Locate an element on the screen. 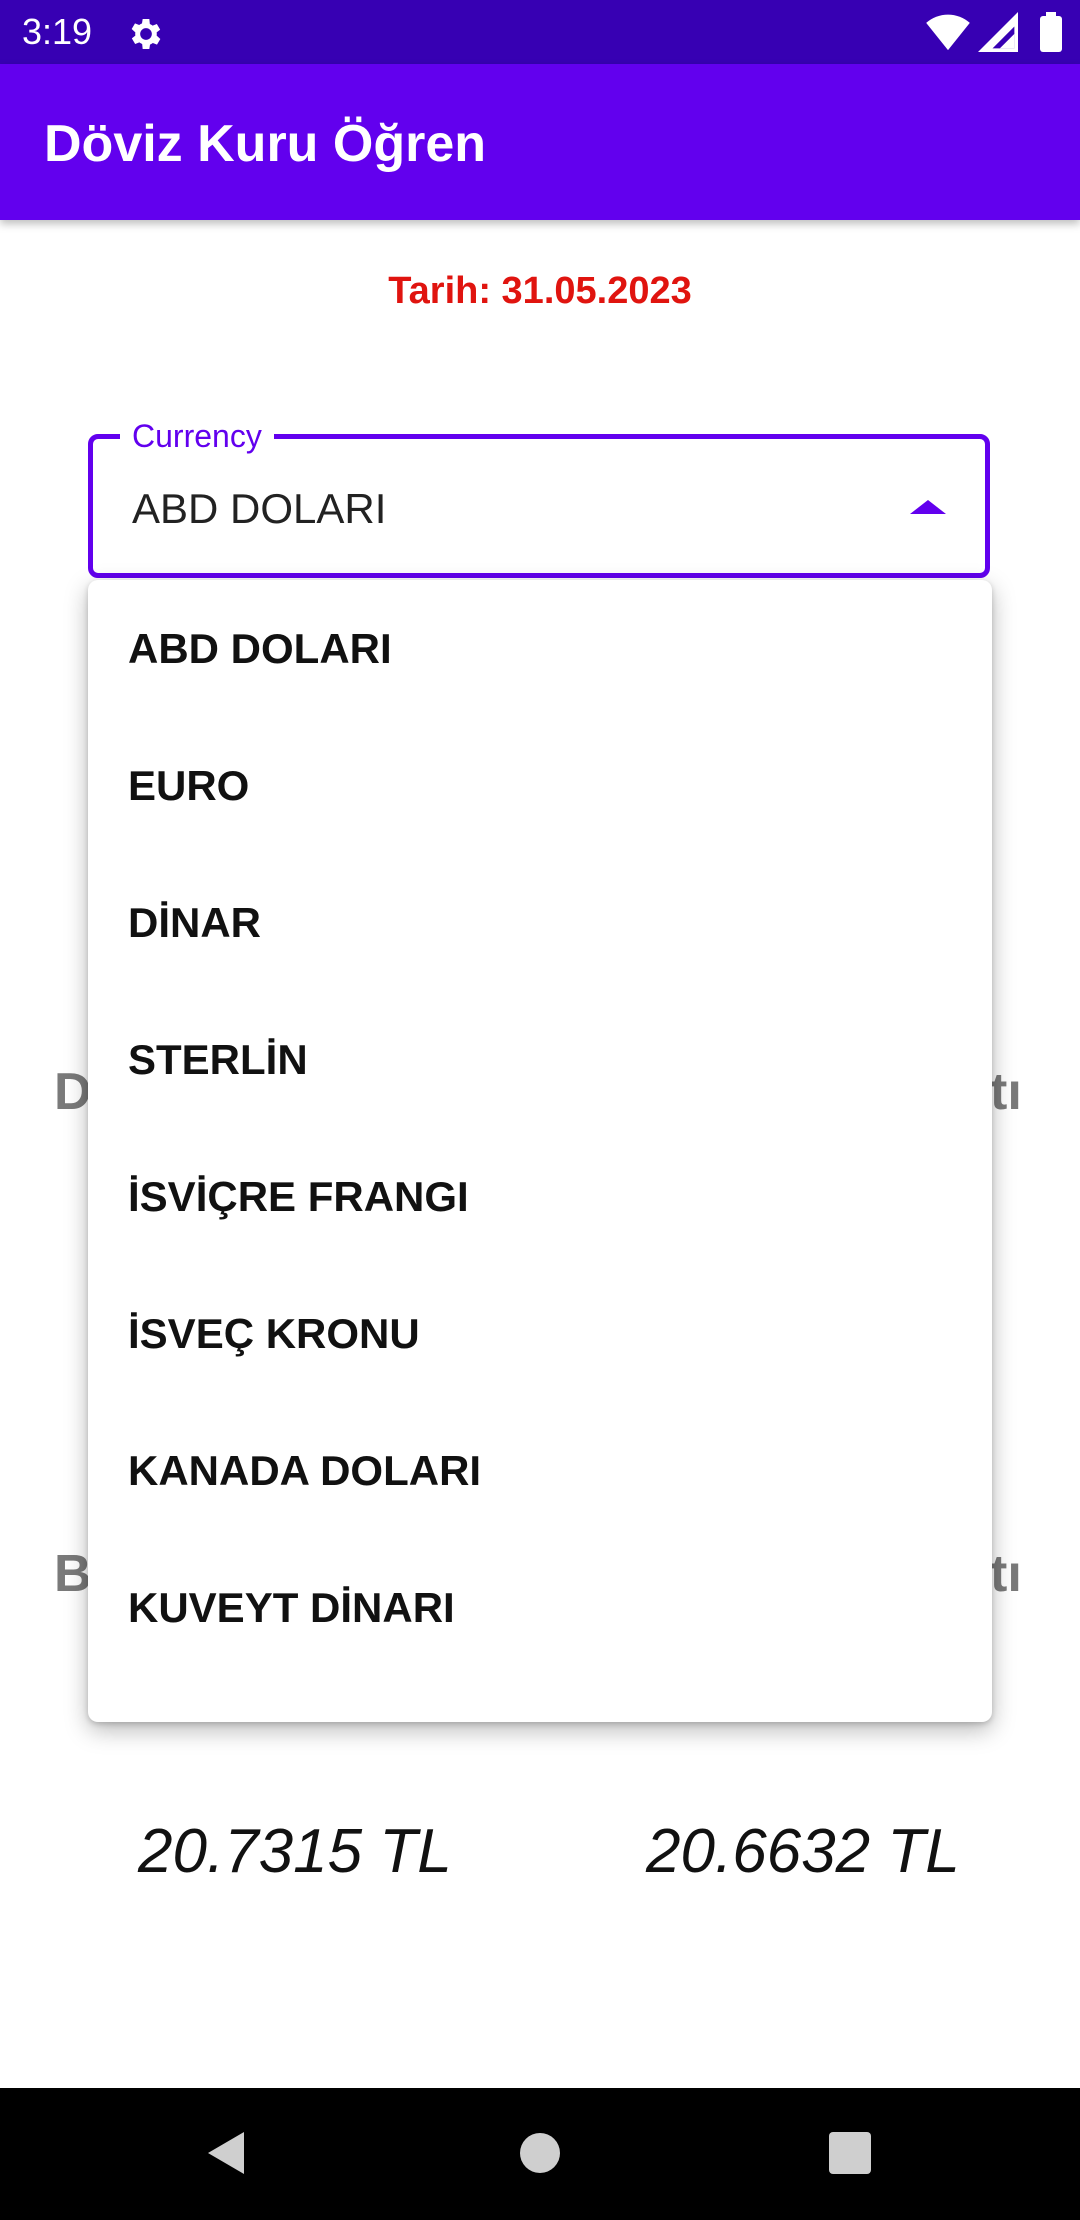 This screenshot has width=1080, height=2220. buy-price: 20.7315 TL is located at coordinates (295, 1851).